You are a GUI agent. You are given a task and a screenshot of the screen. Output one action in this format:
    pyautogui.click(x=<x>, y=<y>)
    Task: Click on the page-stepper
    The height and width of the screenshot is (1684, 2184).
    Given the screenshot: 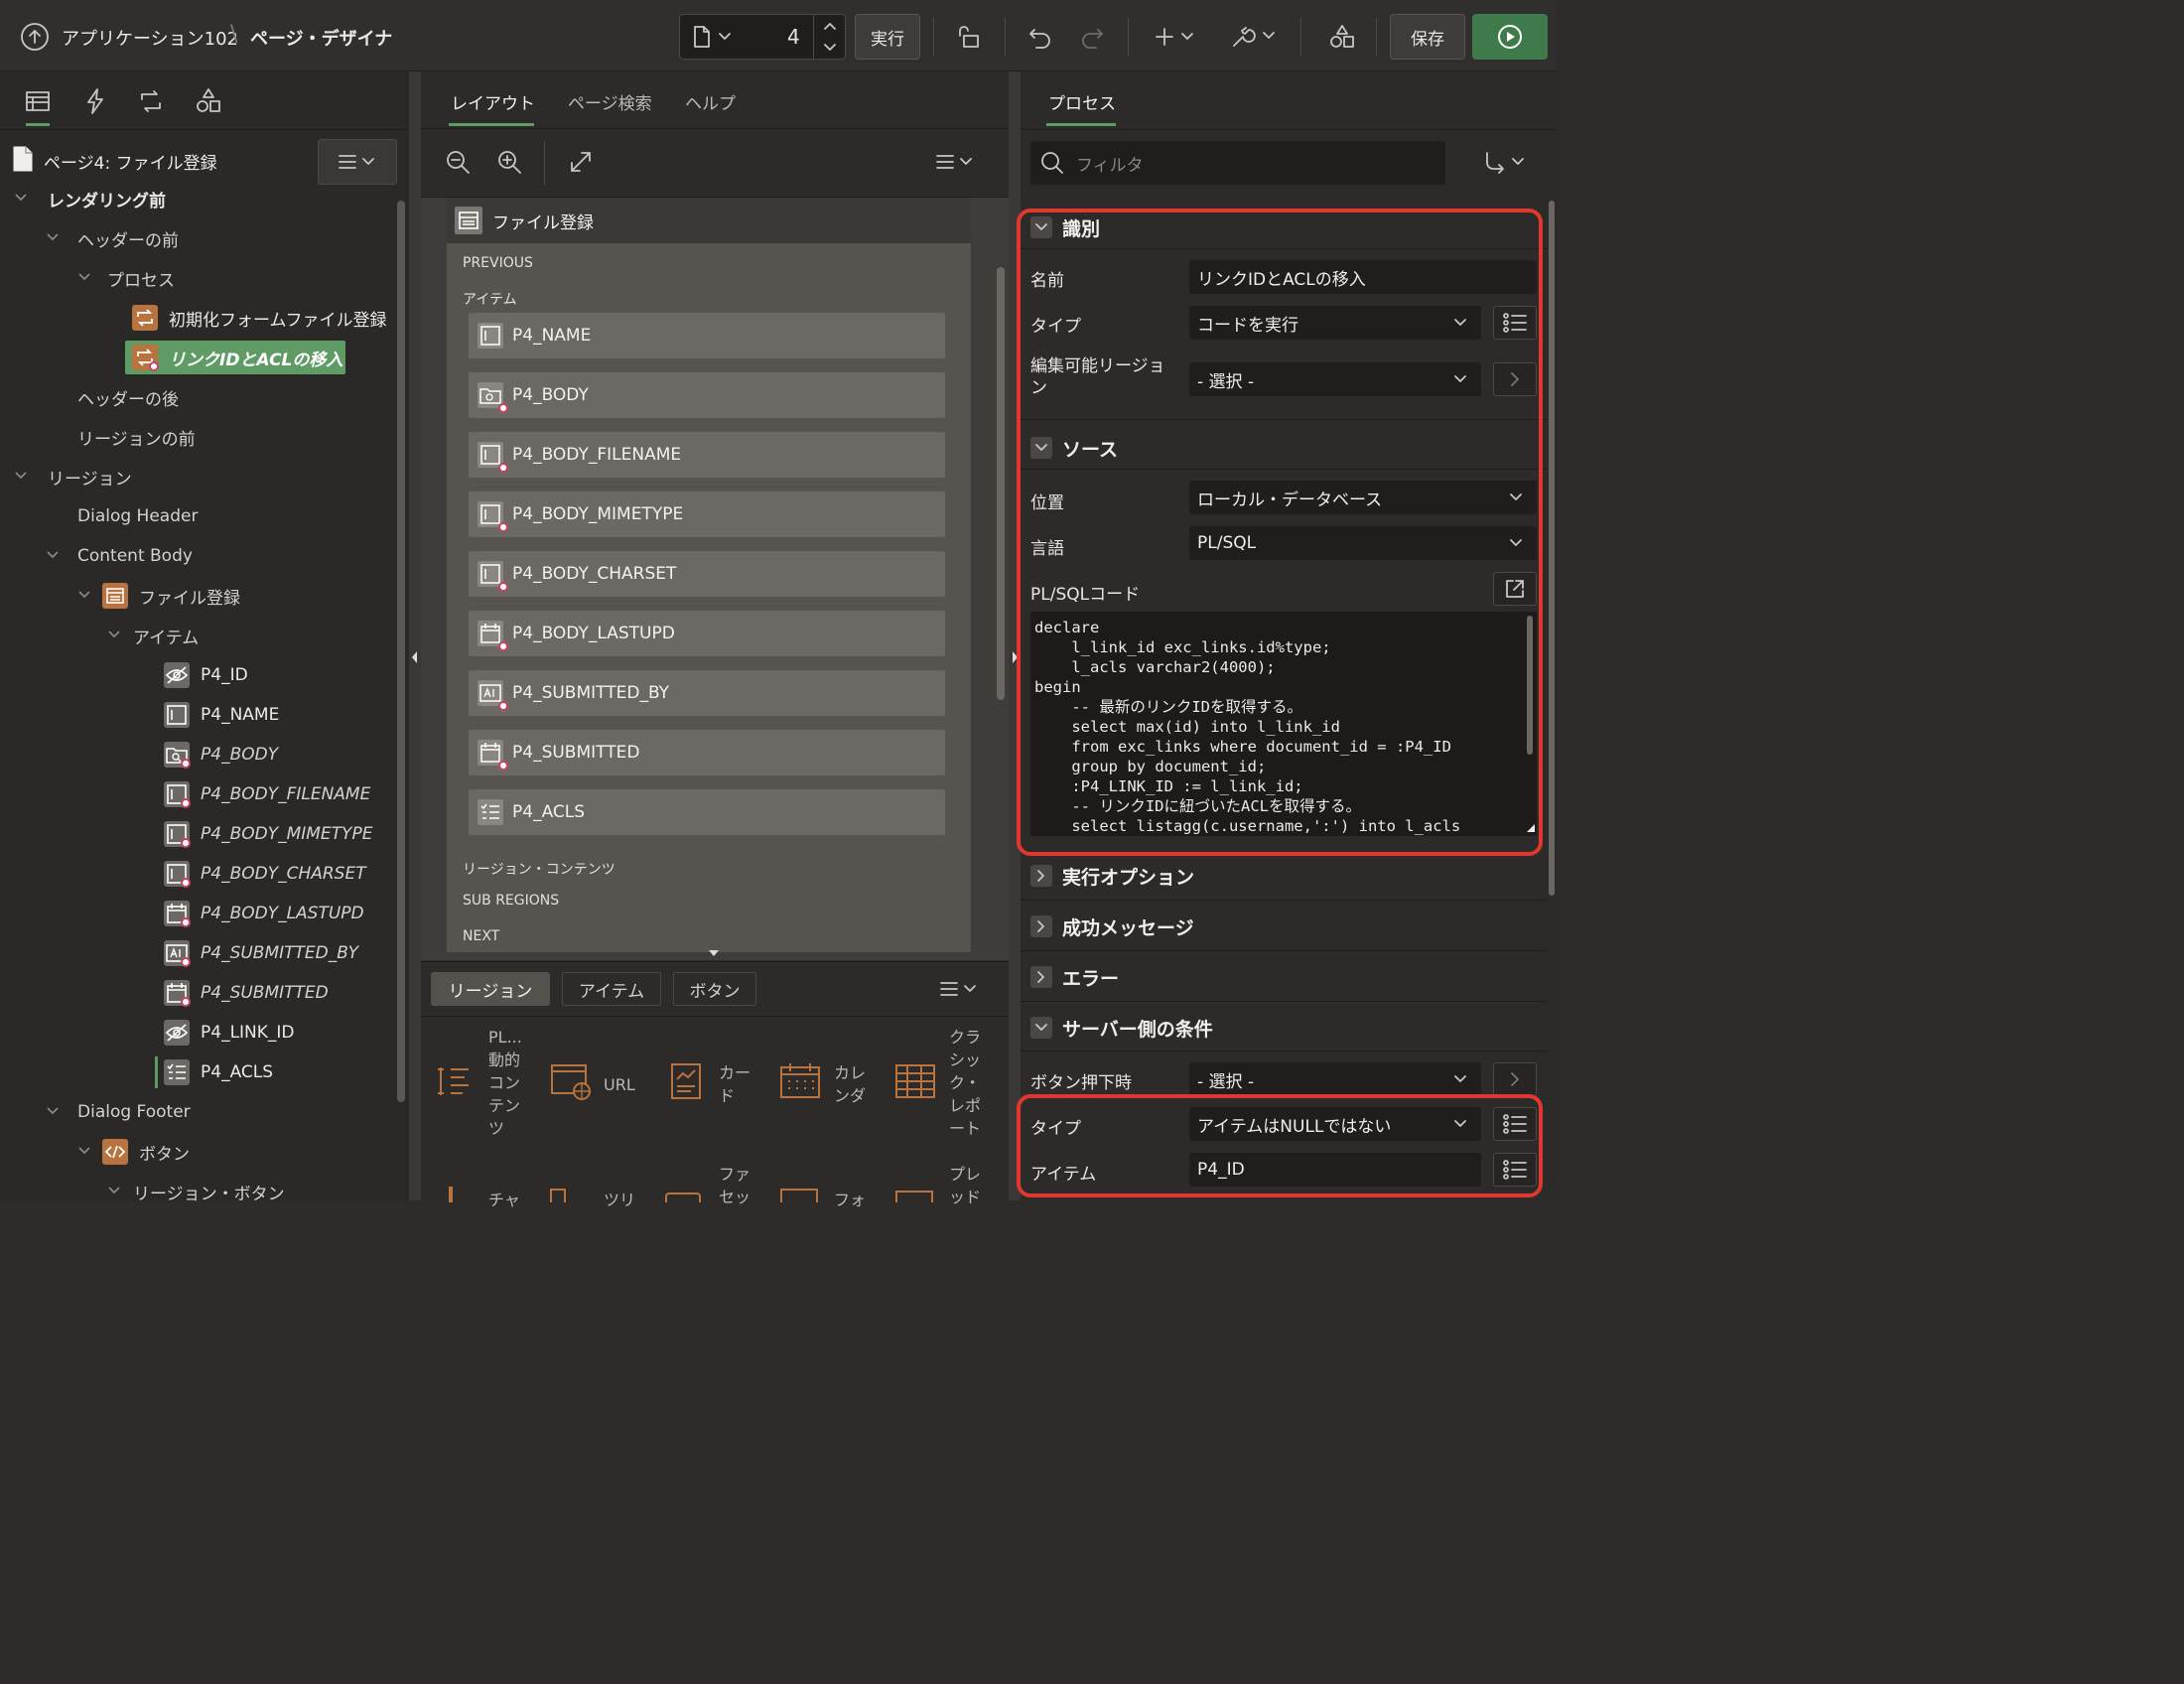 What is the action you would take?
    pyautogui.click(x=830, y=37)
    